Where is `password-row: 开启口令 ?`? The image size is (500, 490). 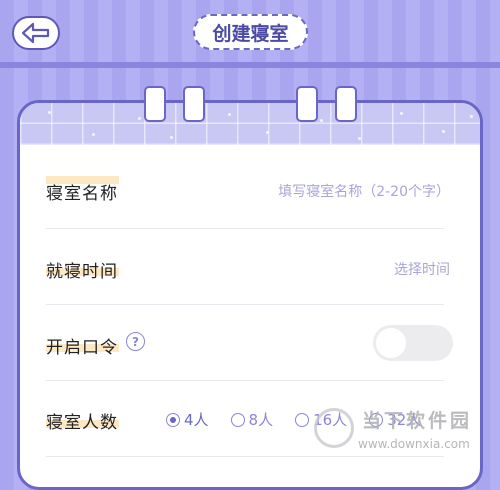 password-row: 开启口令 ? is located at coordinates (250, 342).